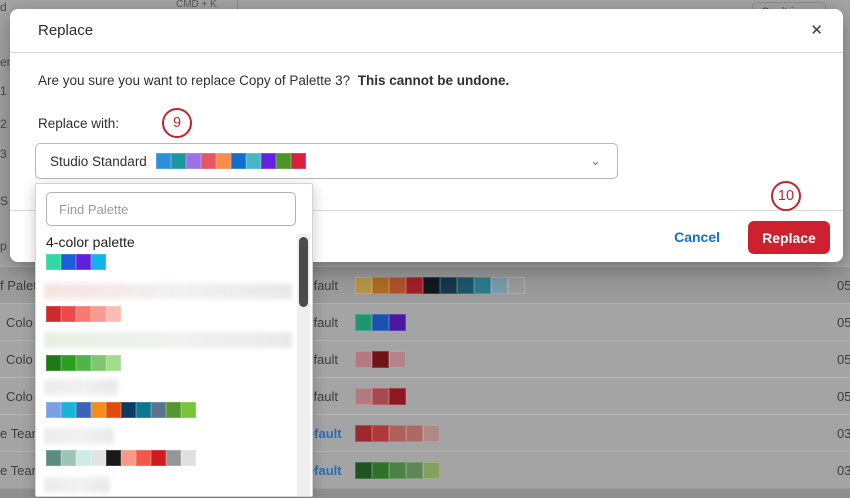 This screenshot has height=498, width=850. I want to click on modal-title: Replace, so click(66, 30).